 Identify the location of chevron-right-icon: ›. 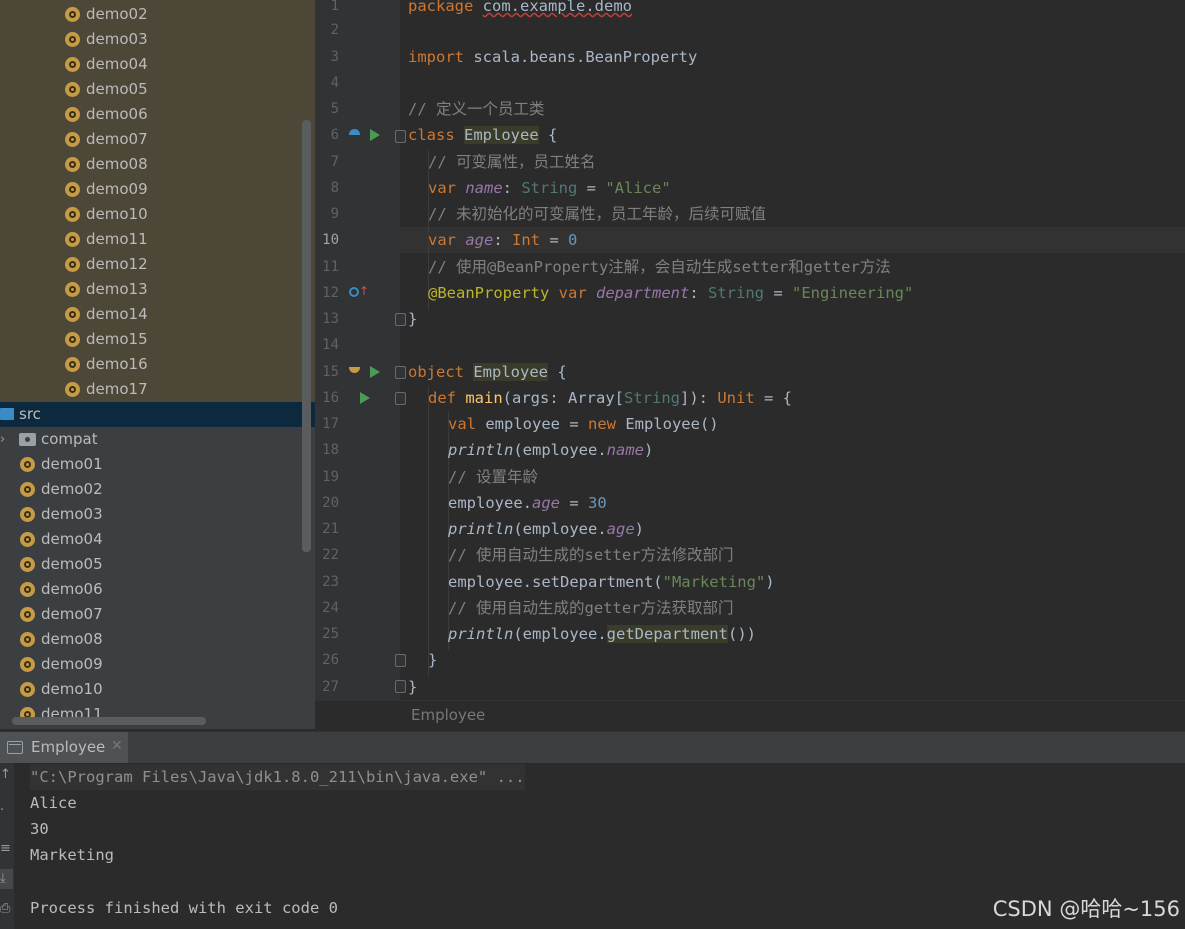
(2, 439).